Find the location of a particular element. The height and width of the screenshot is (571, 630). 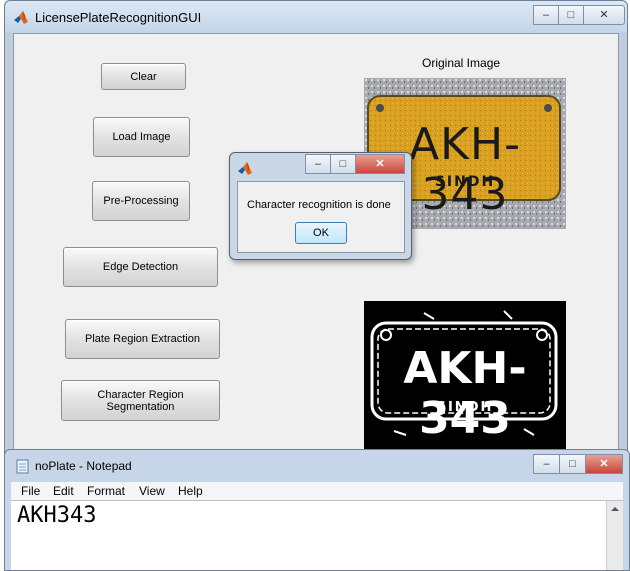

title-bar: LicensePlateRecognitionGUI – □ ✕ is located at coordinates (316, 17).